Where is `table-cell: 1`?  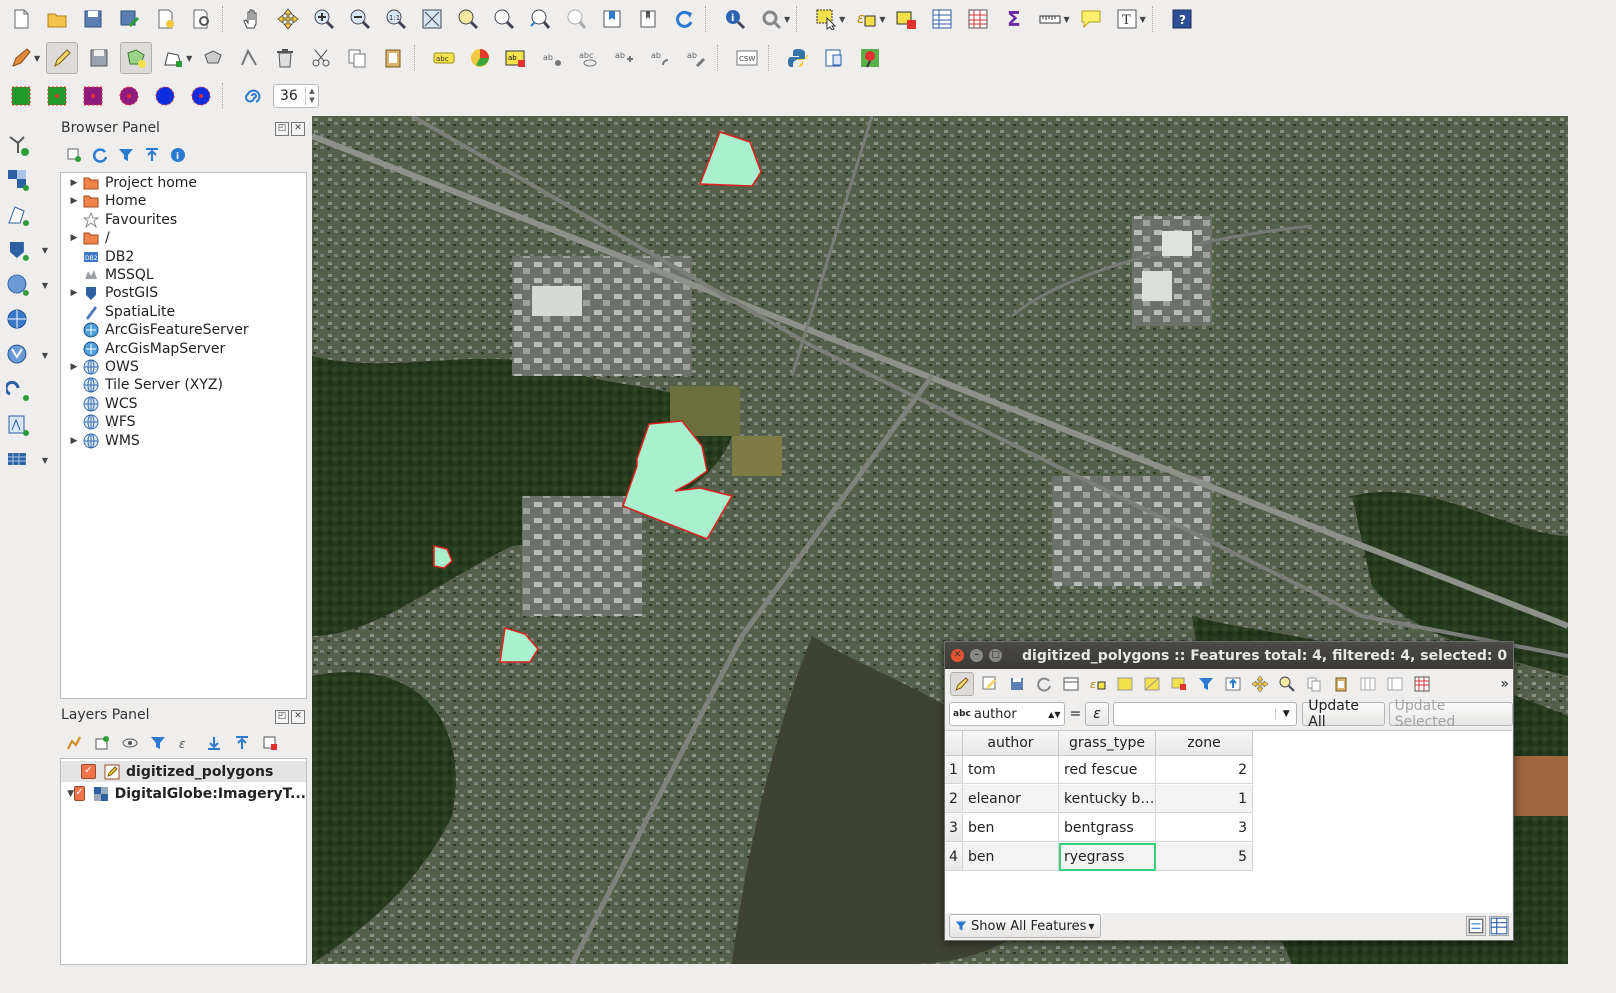
table-cell: 1 is located at coordinates (1204, 799).